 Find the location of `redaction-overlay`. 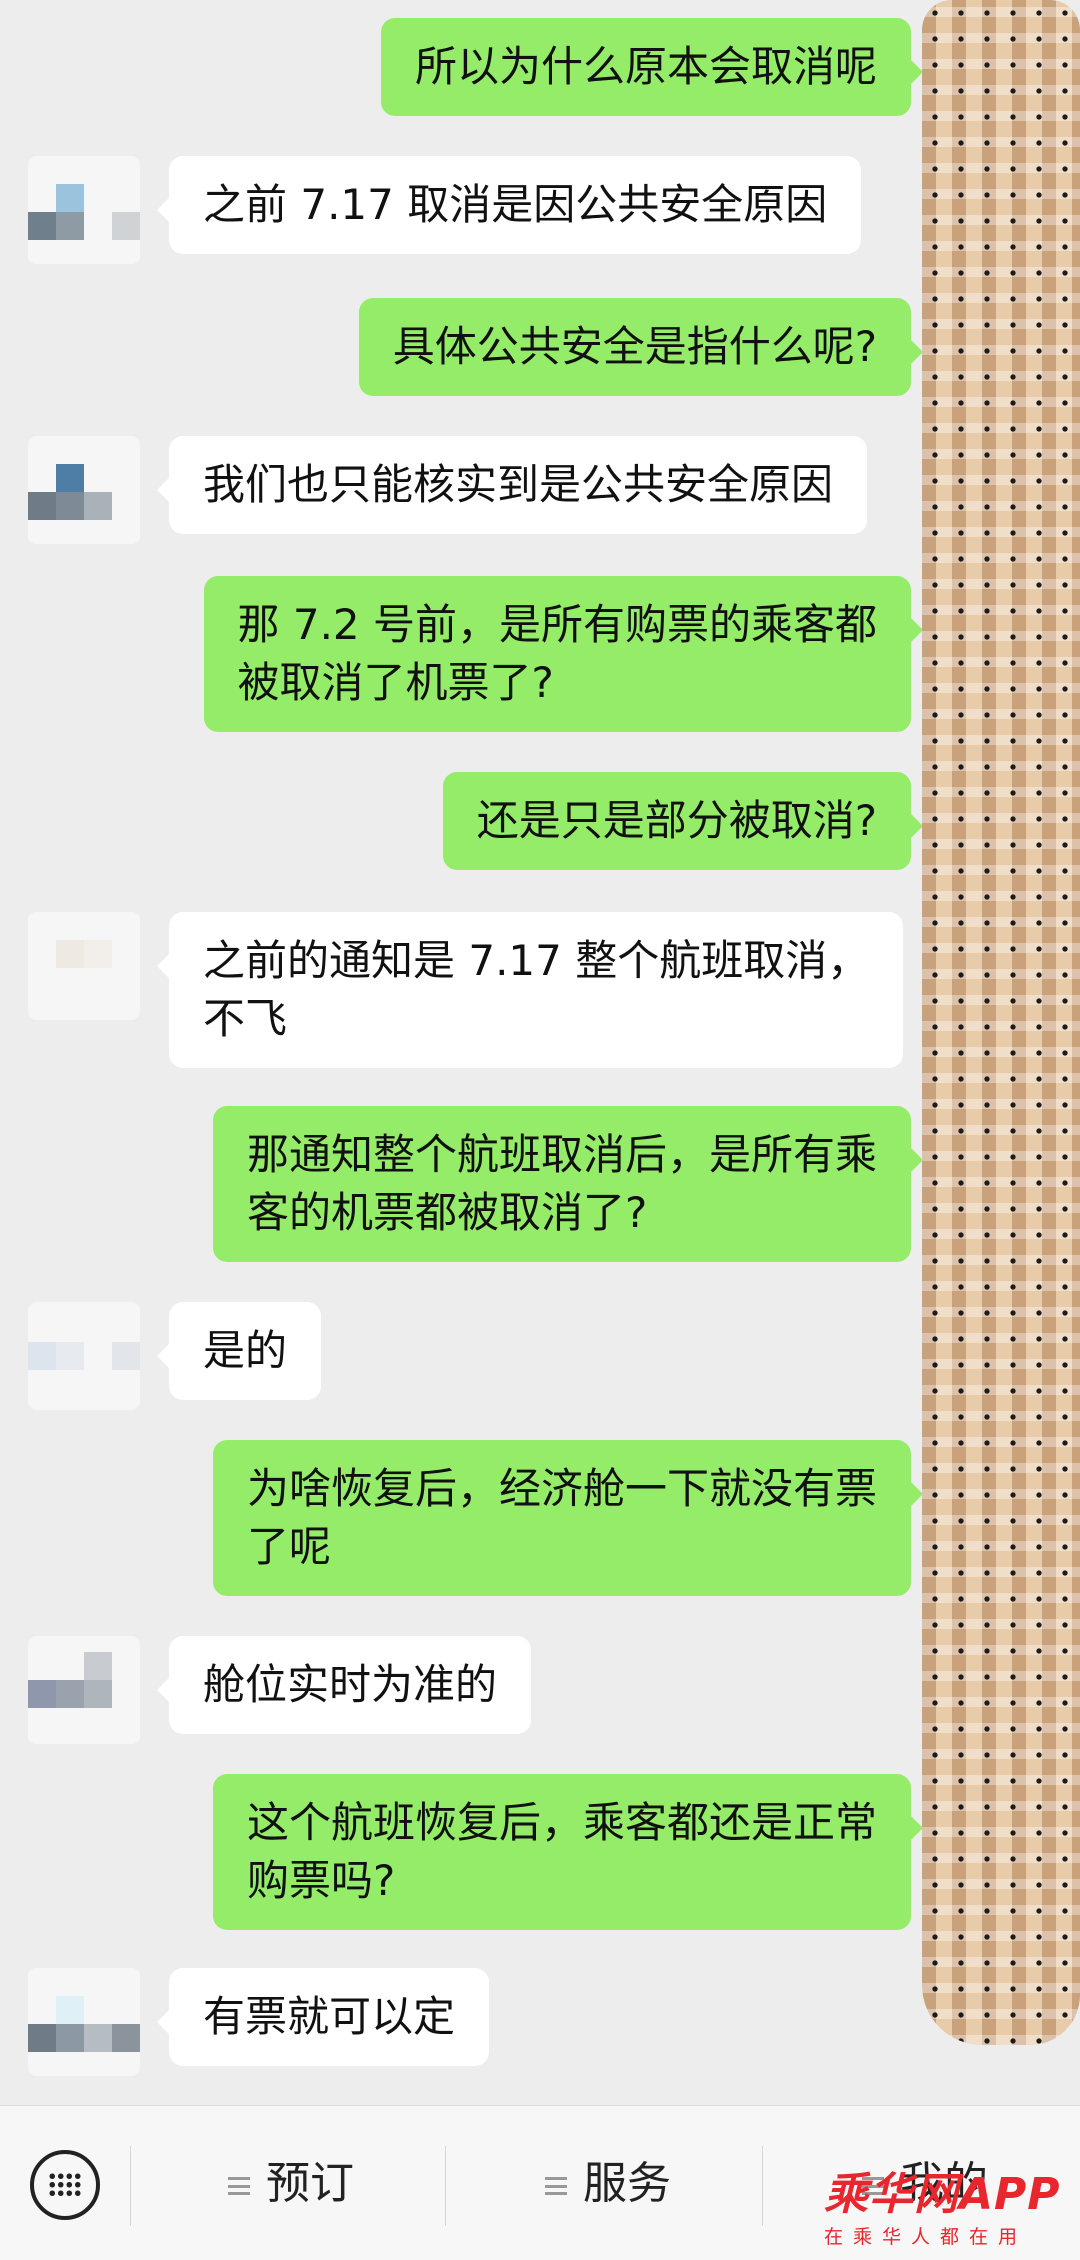

redaction-overlay is located at coordinates (1001, 1022).